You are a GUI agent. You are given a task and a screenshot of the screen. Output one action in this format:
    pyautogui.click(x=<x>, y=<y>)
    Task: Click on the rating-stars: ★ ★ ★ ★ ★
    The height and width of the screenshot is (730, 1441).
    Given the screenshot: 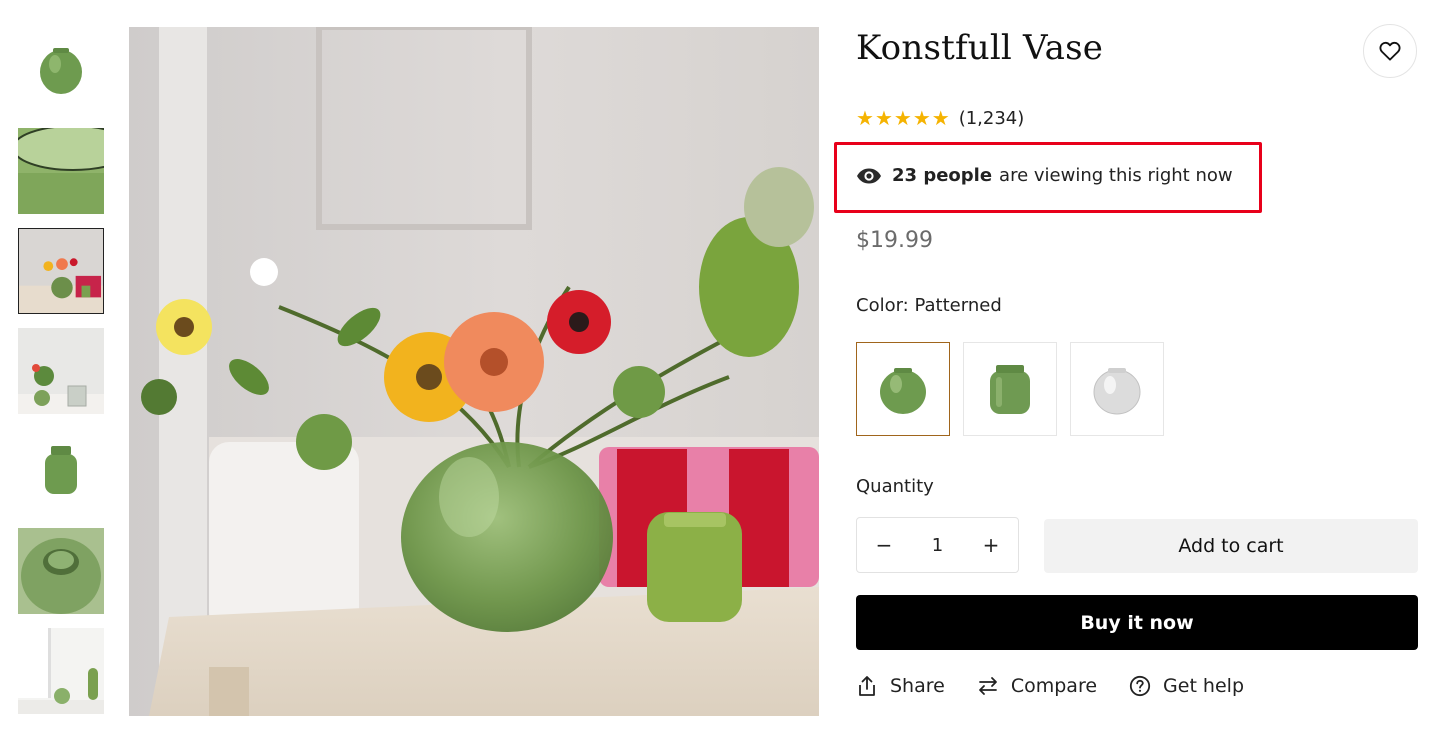 What is the action you would take?
    pyautogui.click(x=903, y=118)
    